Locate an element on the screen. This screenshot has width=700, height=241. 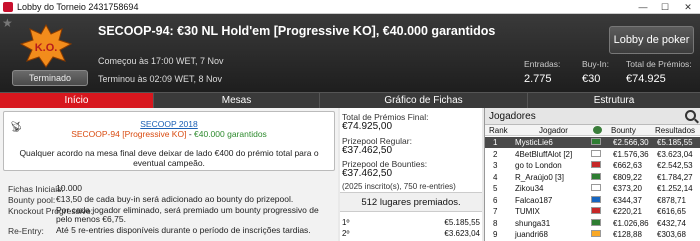
player-name: 4BetBluffAlot [2] is located at coordinates (544, 154).